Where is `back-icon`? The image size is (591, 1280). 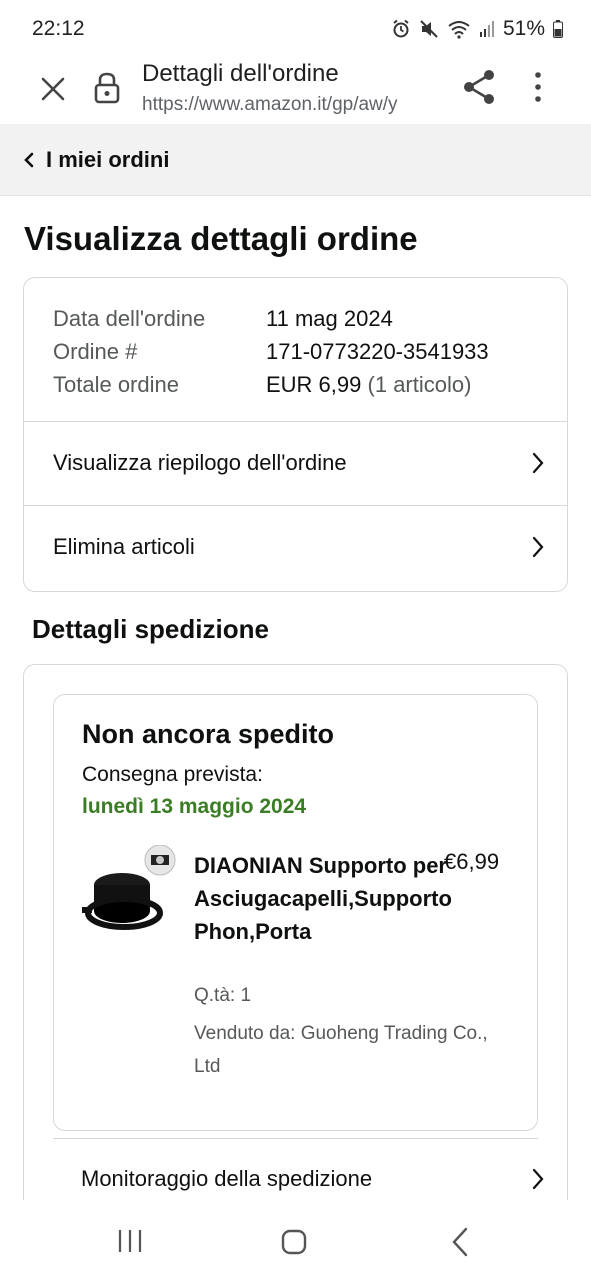
back-icon is located at coordinates (460, 1242).